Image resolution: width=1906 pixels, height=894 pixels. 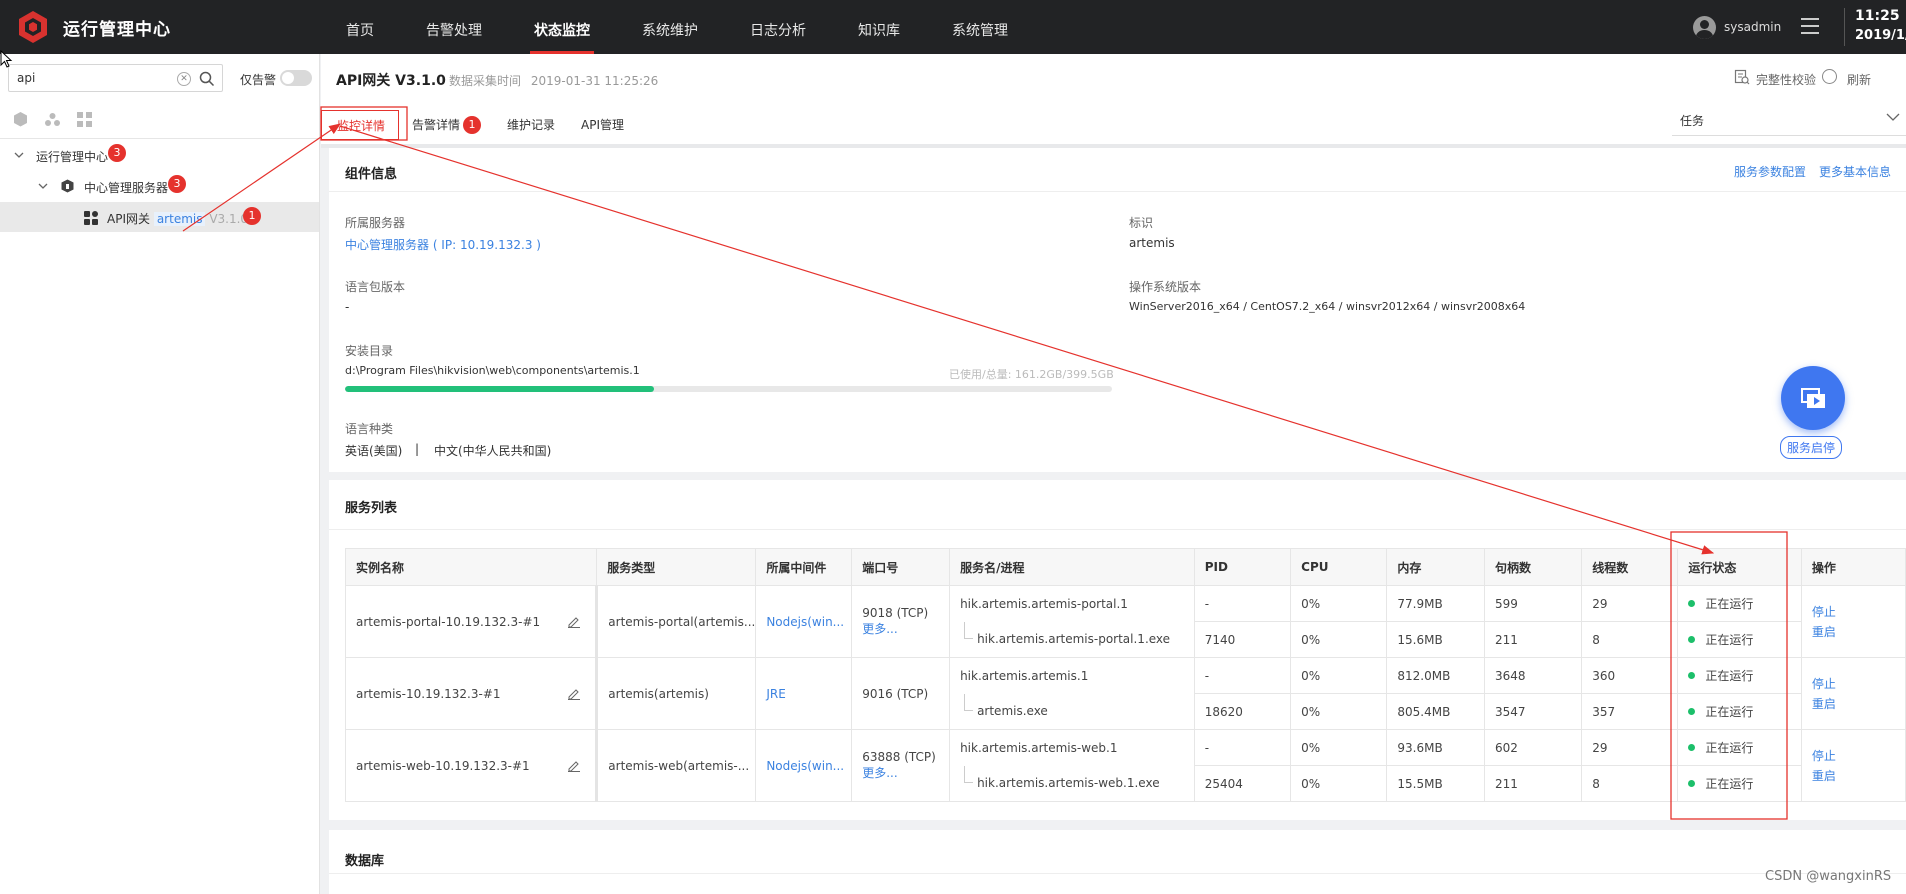 What do you see at coordinates (594, 81) in the screenshot?
I see `collect-time-value: 2019-01-31 11:25:26` at bounding box center [594, 81].